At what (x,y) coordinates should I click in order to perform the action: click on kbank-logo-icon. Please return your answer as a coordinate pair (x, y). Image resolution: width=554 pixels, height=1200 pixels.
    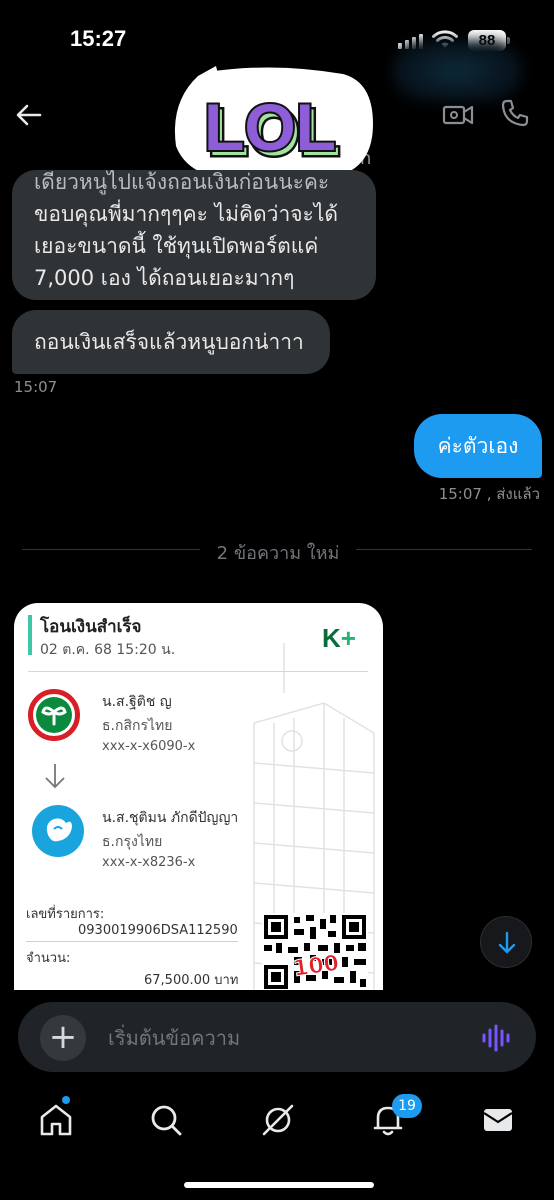
    Looking at the image, I should click on (54, 715).